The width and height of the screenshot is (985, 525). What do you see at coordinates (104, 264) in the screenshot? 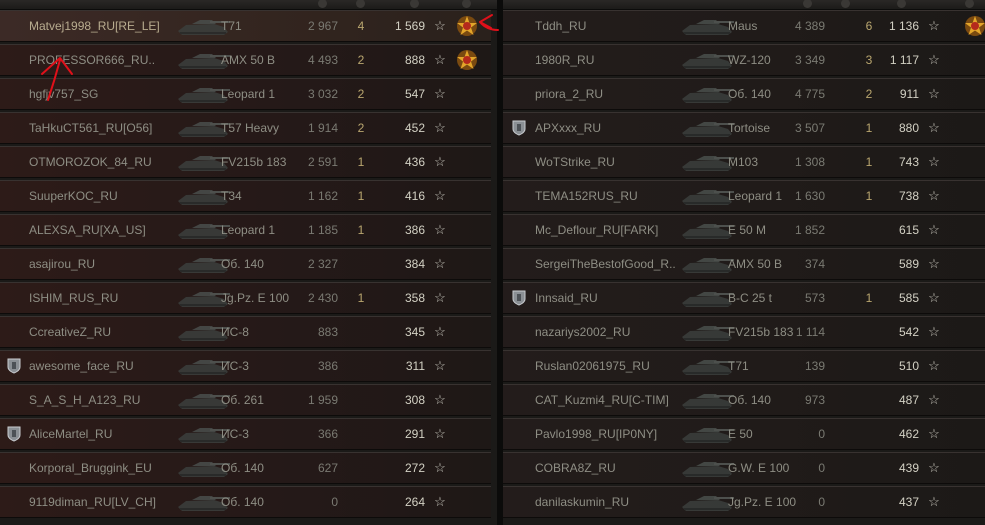
I see `player-name: asajirou_RU` at bounding box center [104, 264].